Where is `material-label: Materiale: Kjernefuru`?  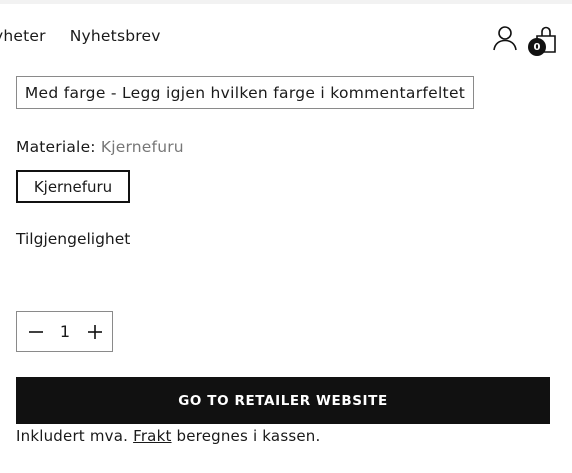
material-label: Materiale: Kjernefuru is located at coordinates (100, 147).